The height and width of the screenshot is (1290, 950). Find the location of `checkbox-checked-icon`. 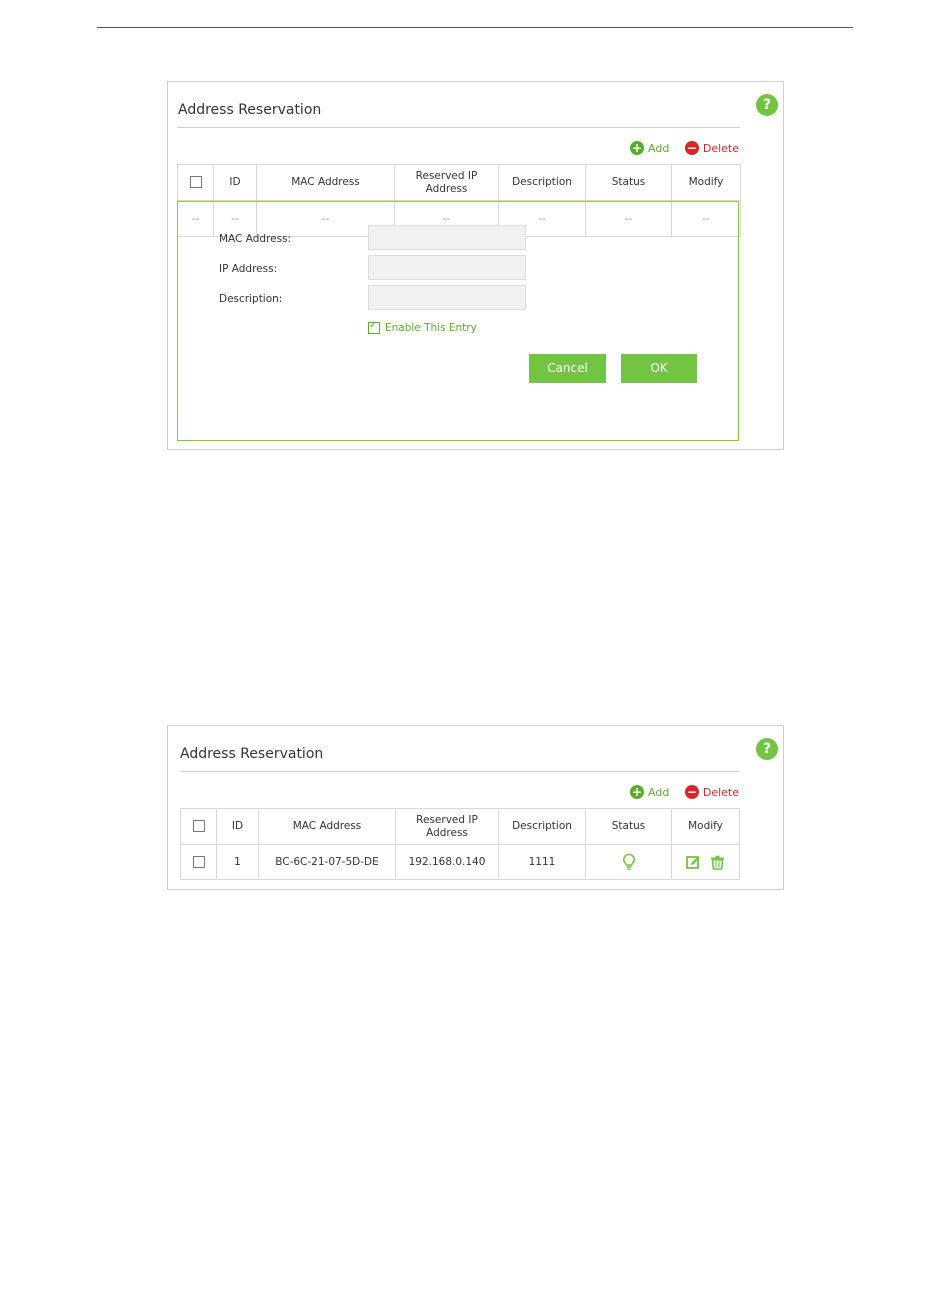

checkbox-checked-icon is located at coordinates (374, 327).